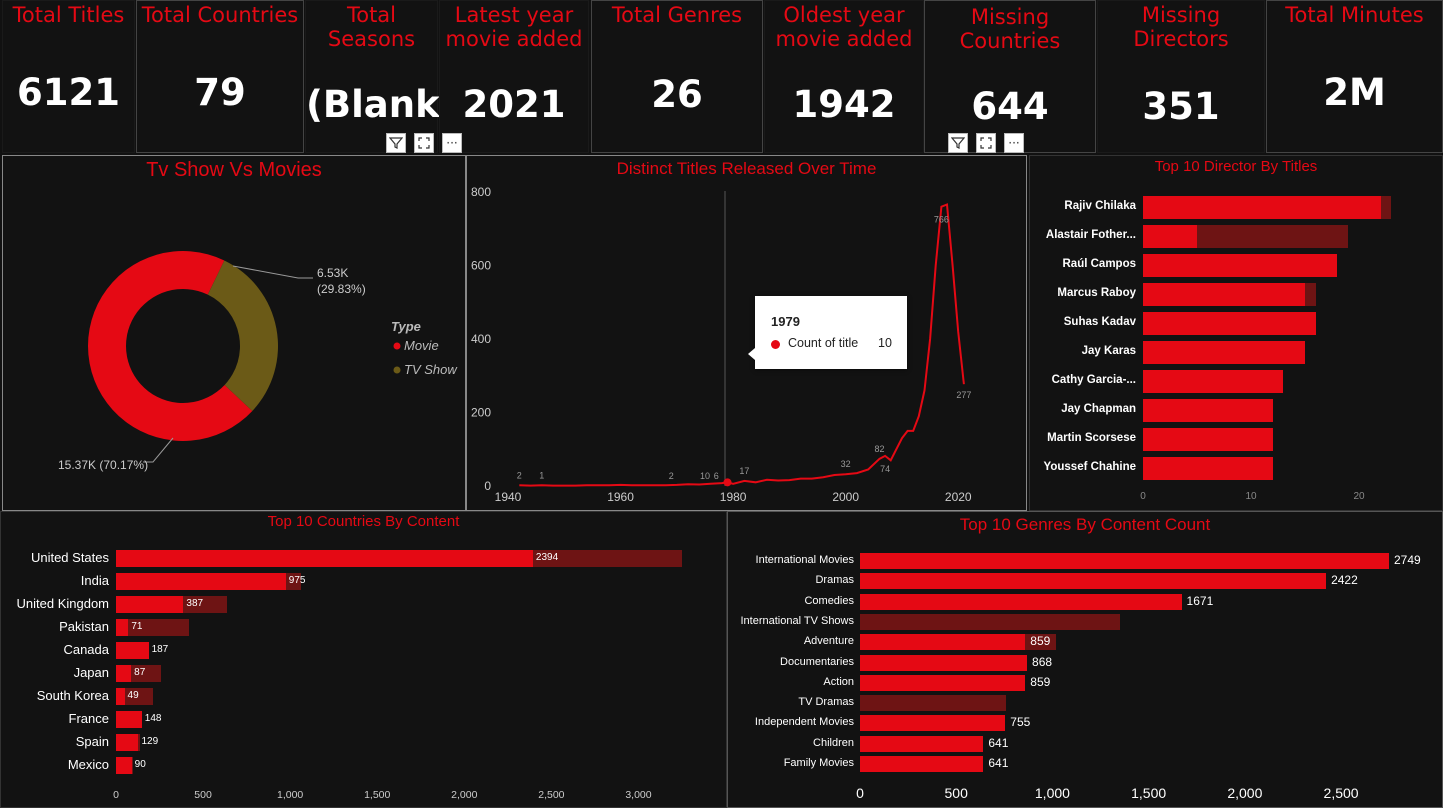 This screenshot has width=1443, height=808. What do you see at coordinates (705, 476) in the screenshot?
I see `point-data-label: 10` at bounding box center [705, 476].